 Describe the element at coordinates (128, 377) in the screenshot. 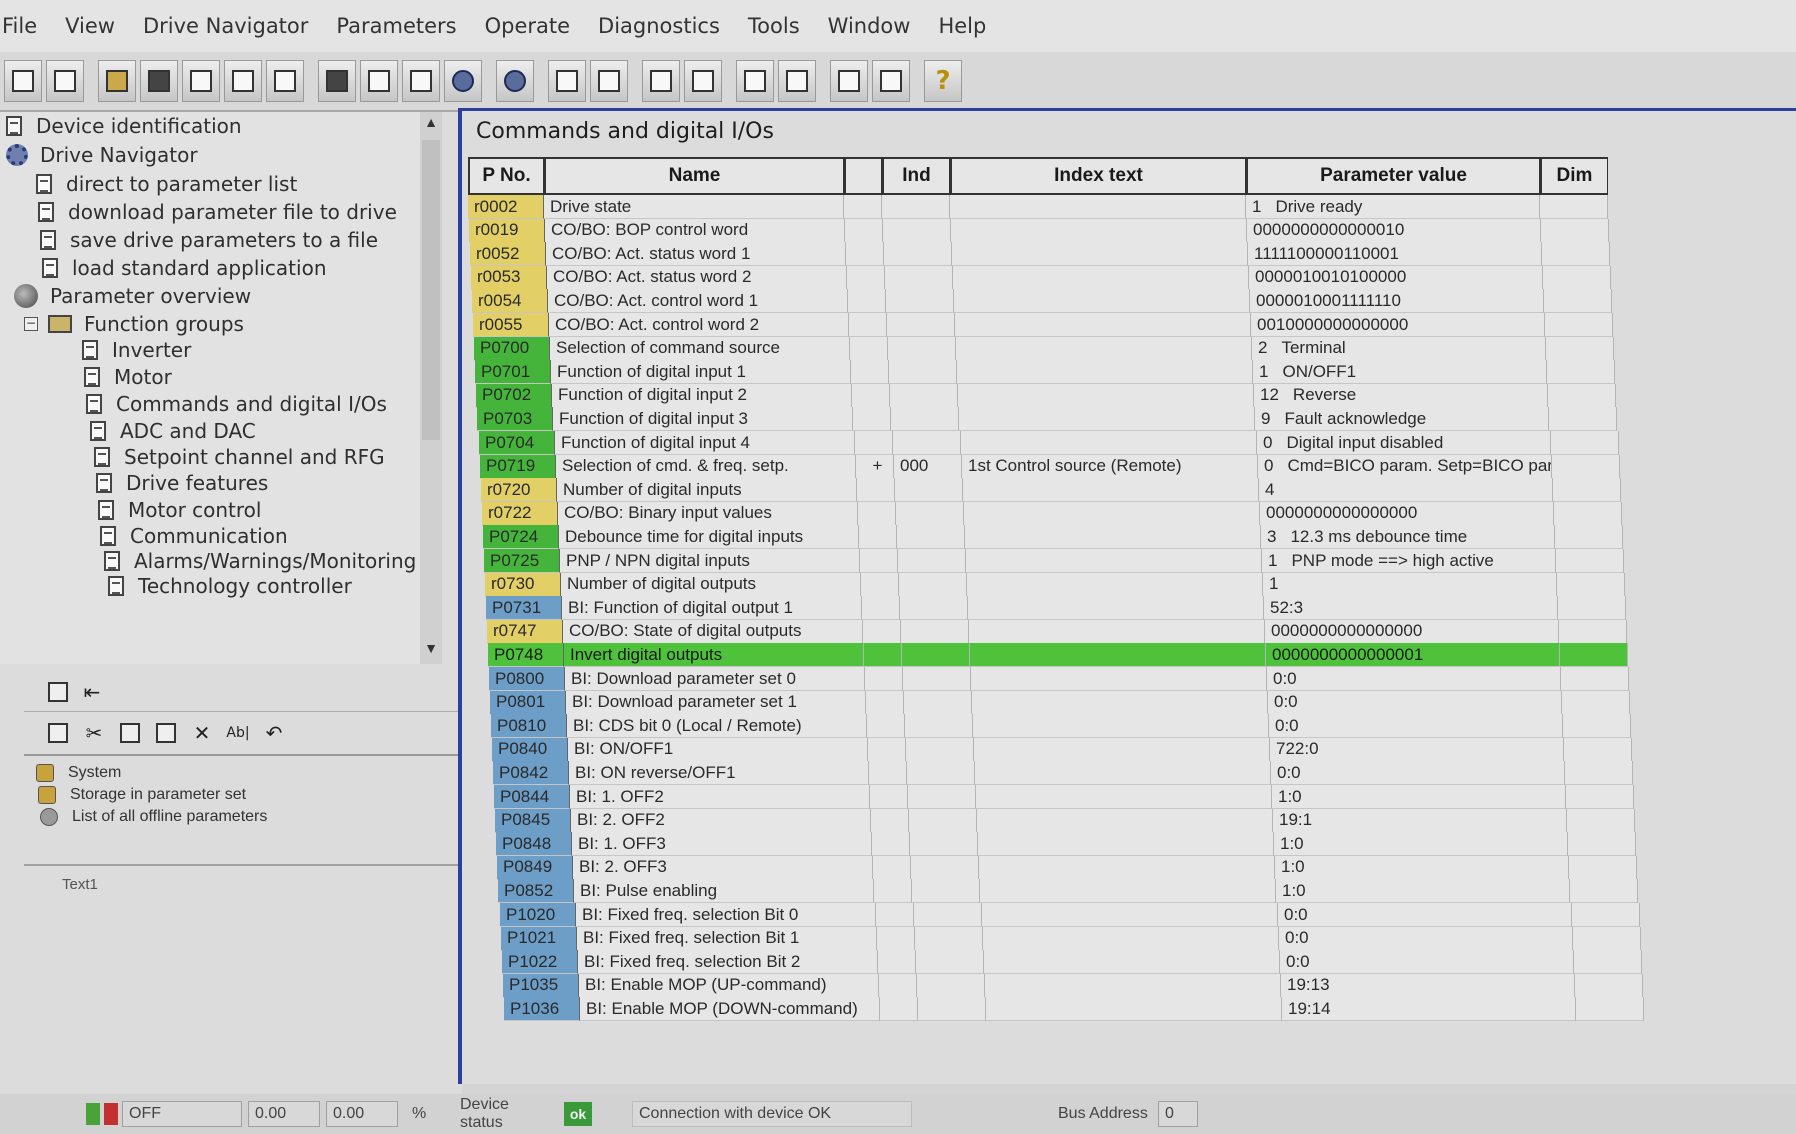

I see `tree-item: Motor` at that location.